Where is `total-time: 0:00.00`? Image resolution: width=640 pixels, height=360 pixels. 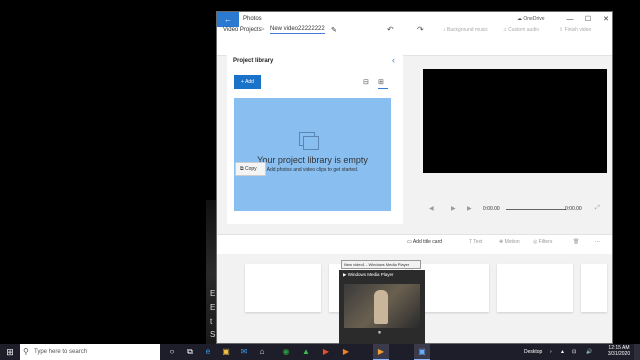 total-time: 0:00.00 is located at coordinates (573, 209).